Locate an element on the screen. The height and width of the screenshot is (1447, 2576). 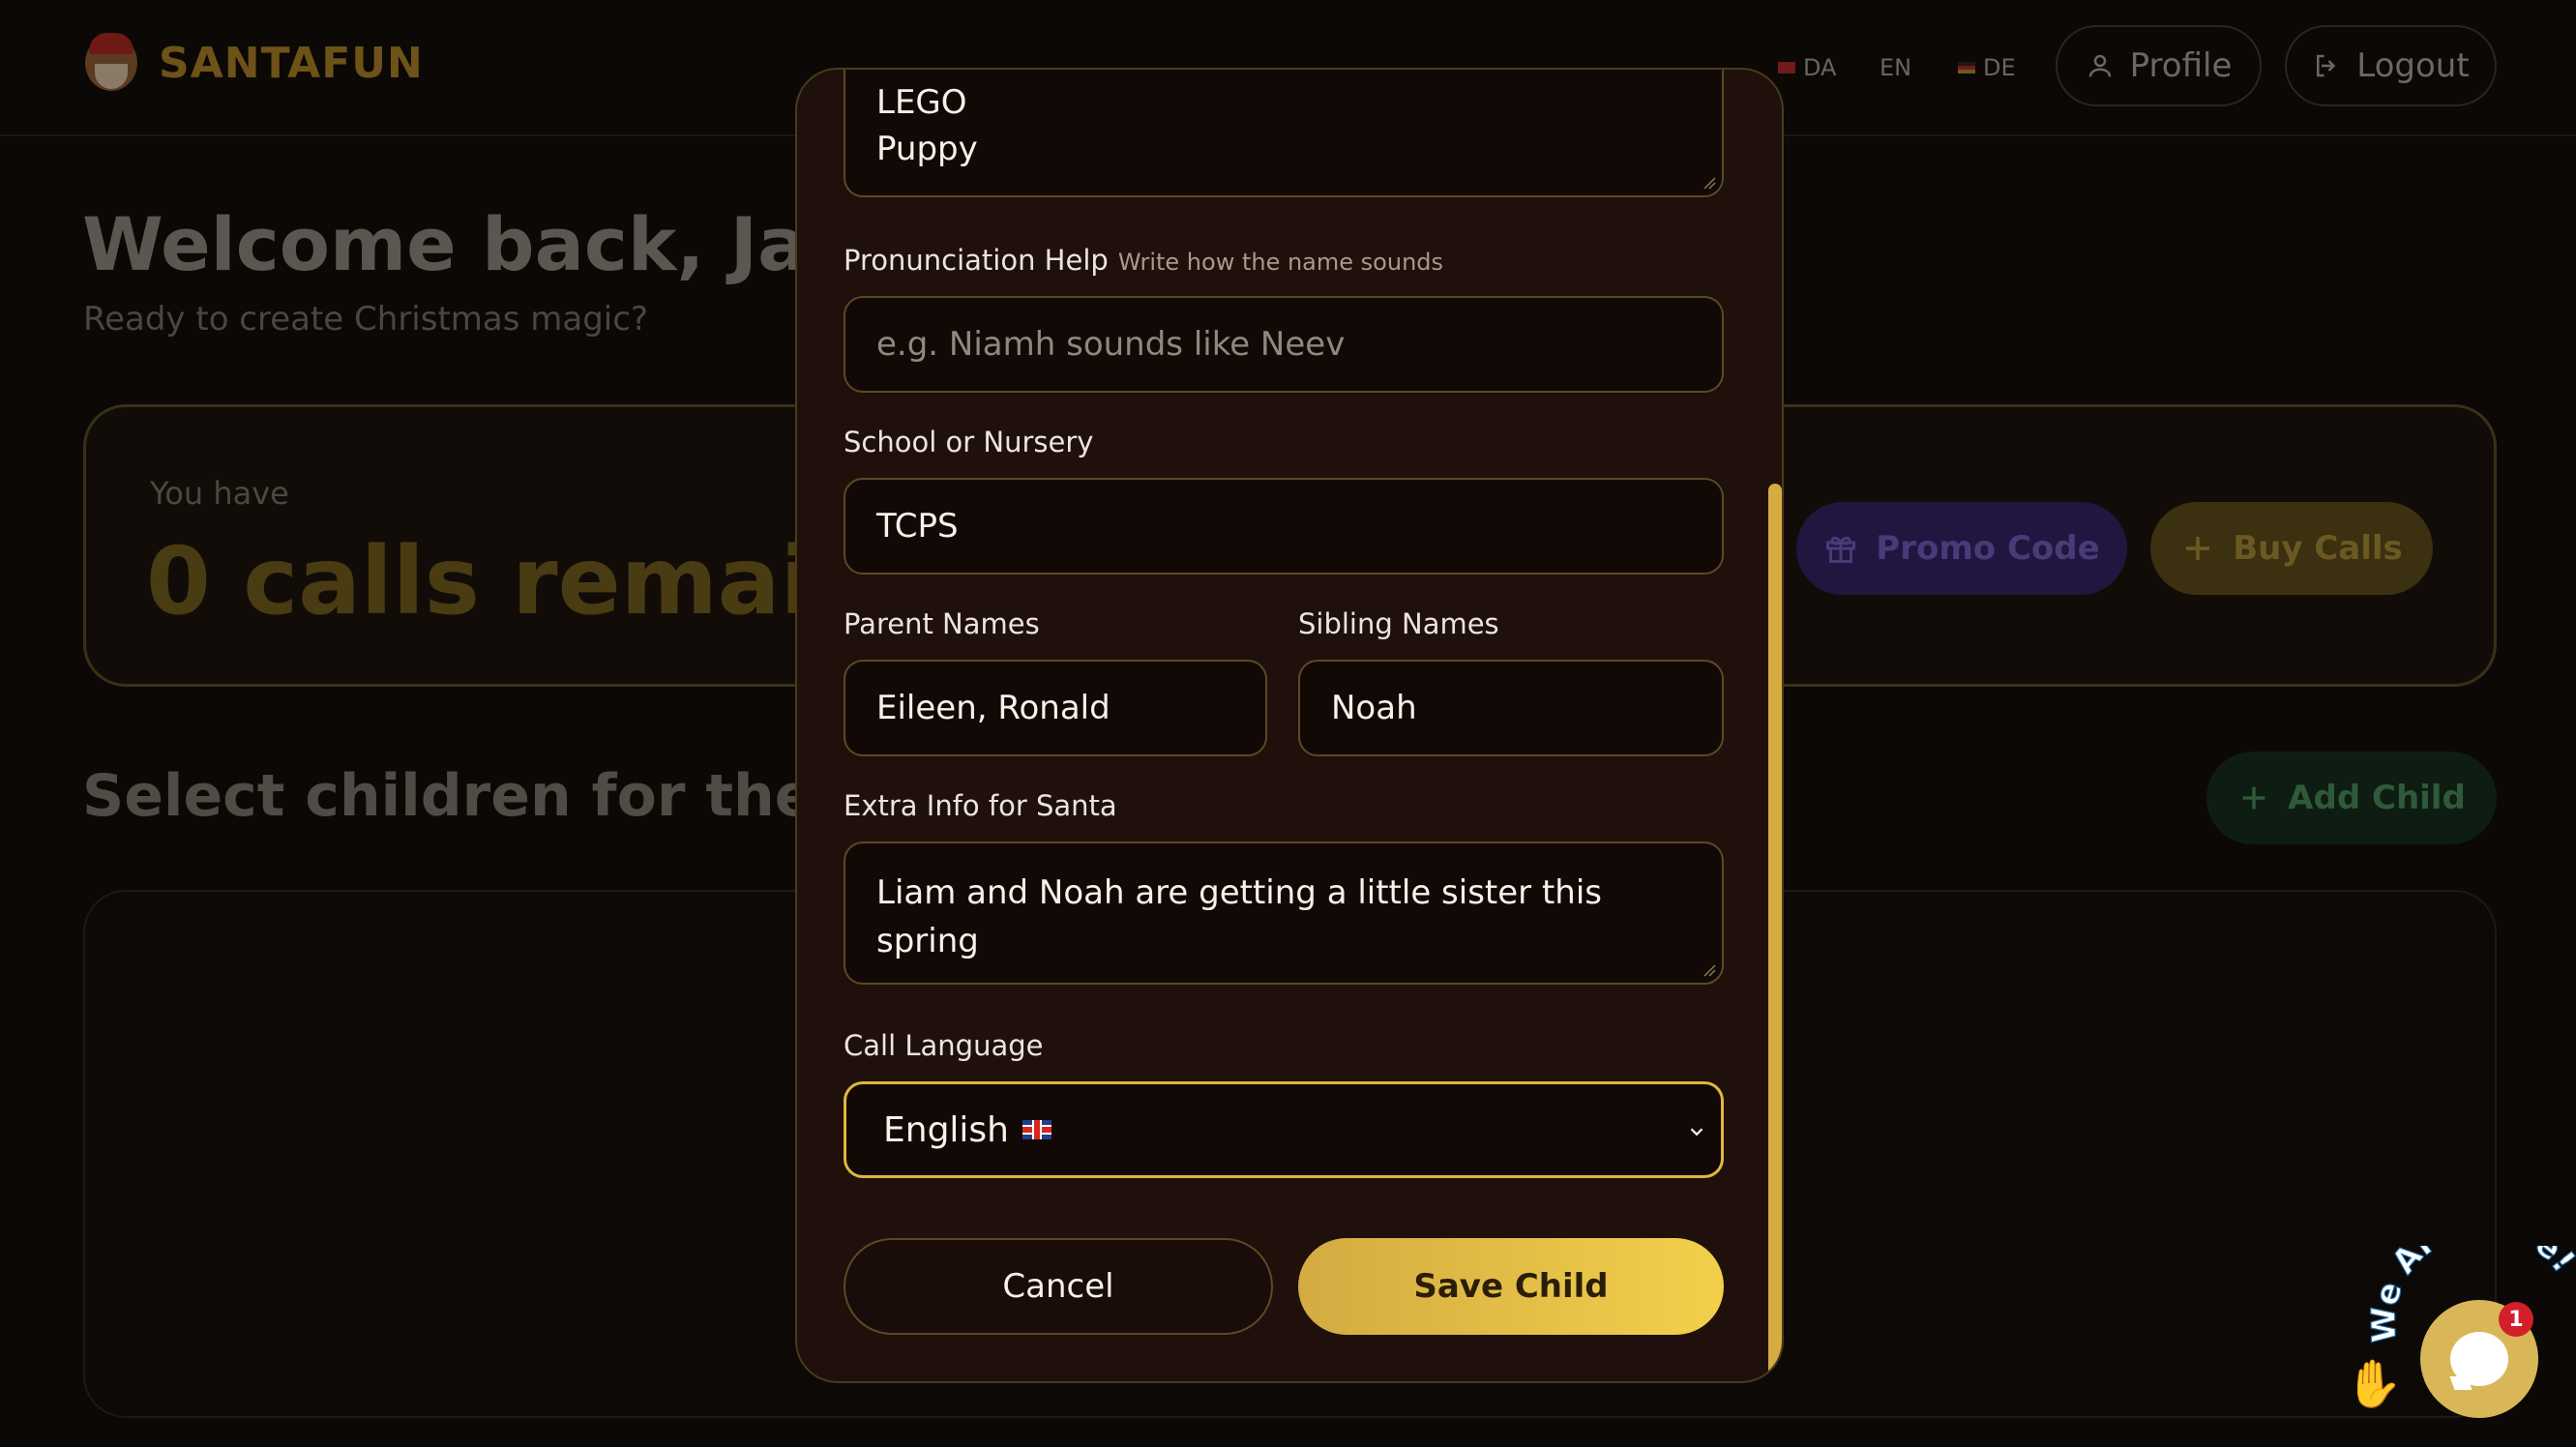
you-have-label: You have is located at coordinates (220, 493).